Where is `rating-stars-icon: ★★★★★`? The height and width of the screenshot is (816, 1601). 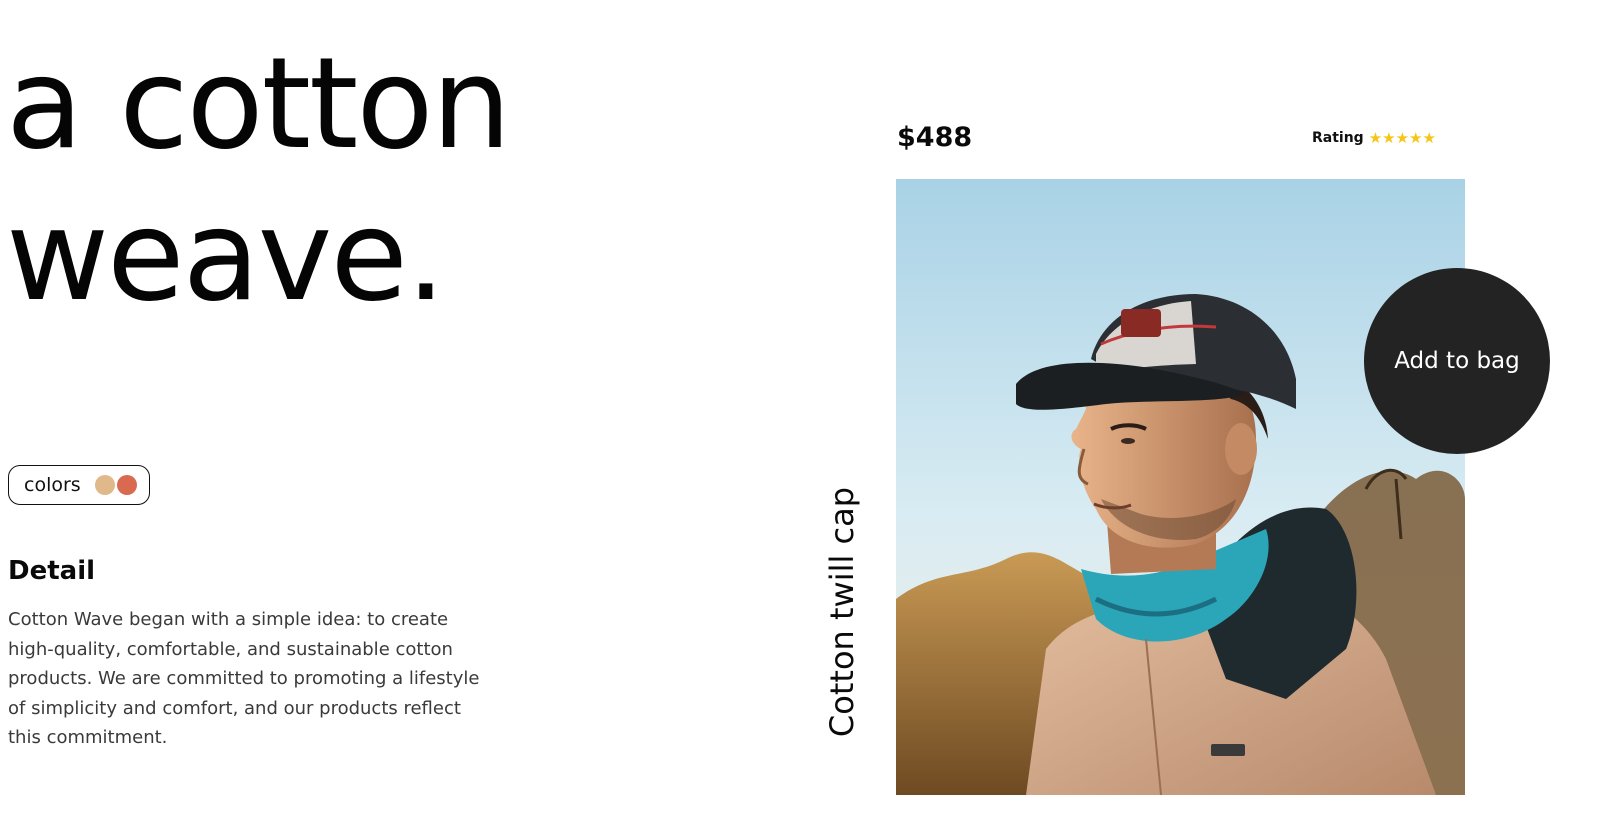 rating-stars-icon: ★★★★★ is located at coordinates (1402, 138).